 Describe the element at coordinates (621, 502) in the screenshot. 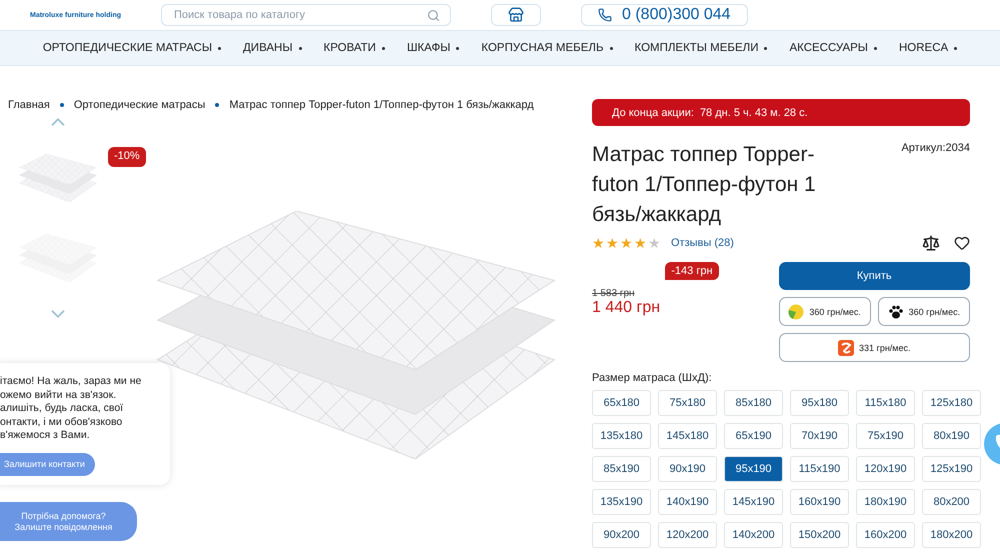

I see `size-option: 135x190` at that location.